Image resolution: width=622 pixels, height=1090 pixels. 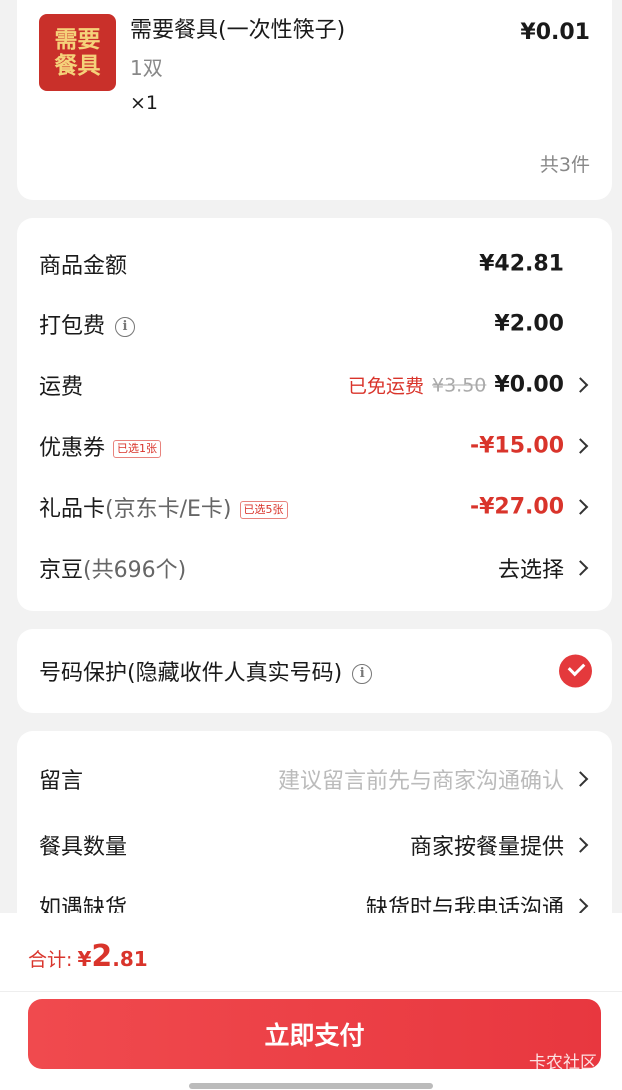 I want to click on privacy-row: 号码保护(隐藏收件人真实号码) i, so click(x=206, y=671).